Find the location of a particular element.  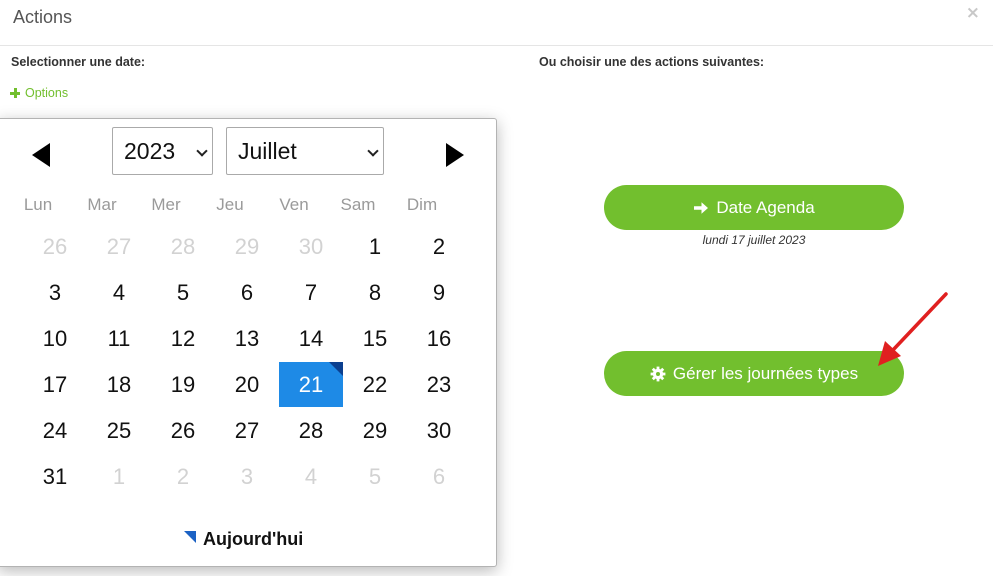

options-link: Options is located at coordinates (39, 93).